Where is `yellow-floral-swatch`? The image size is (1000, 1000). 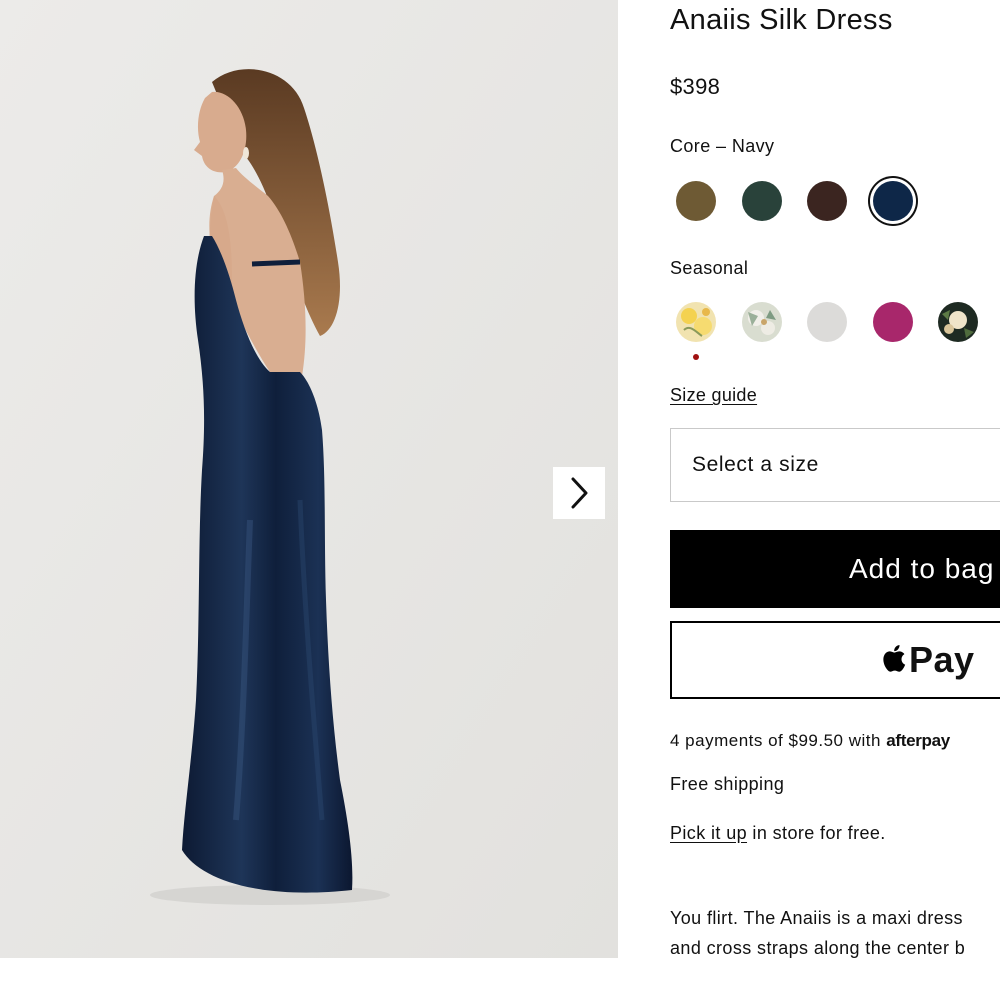 yellow-floral-swatch is located at coordinates (696, 331).